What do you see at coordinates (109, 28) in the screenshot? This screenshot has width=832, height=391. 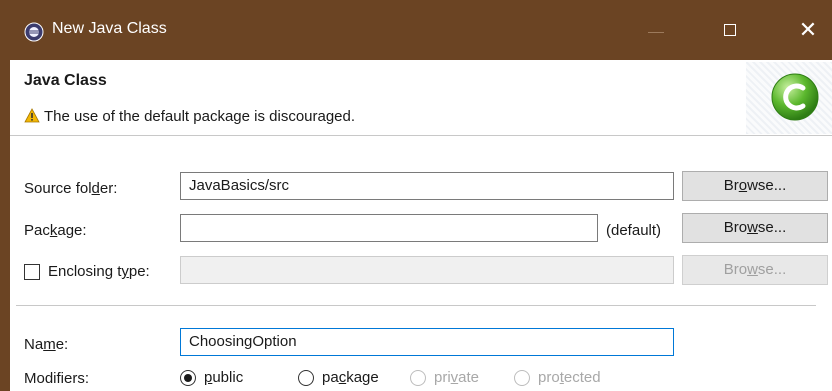 I see `window-title: New Java Class` at bounding box center [109, 28].